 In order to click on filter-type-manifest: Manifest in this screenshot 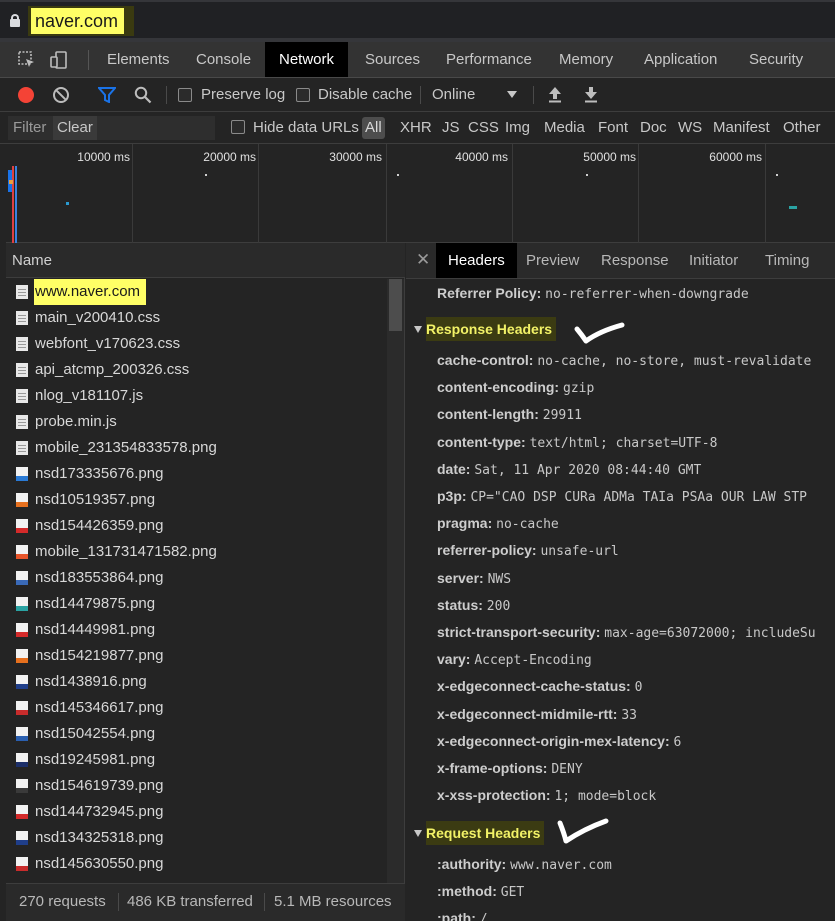, I will do `click(741, 128)`.